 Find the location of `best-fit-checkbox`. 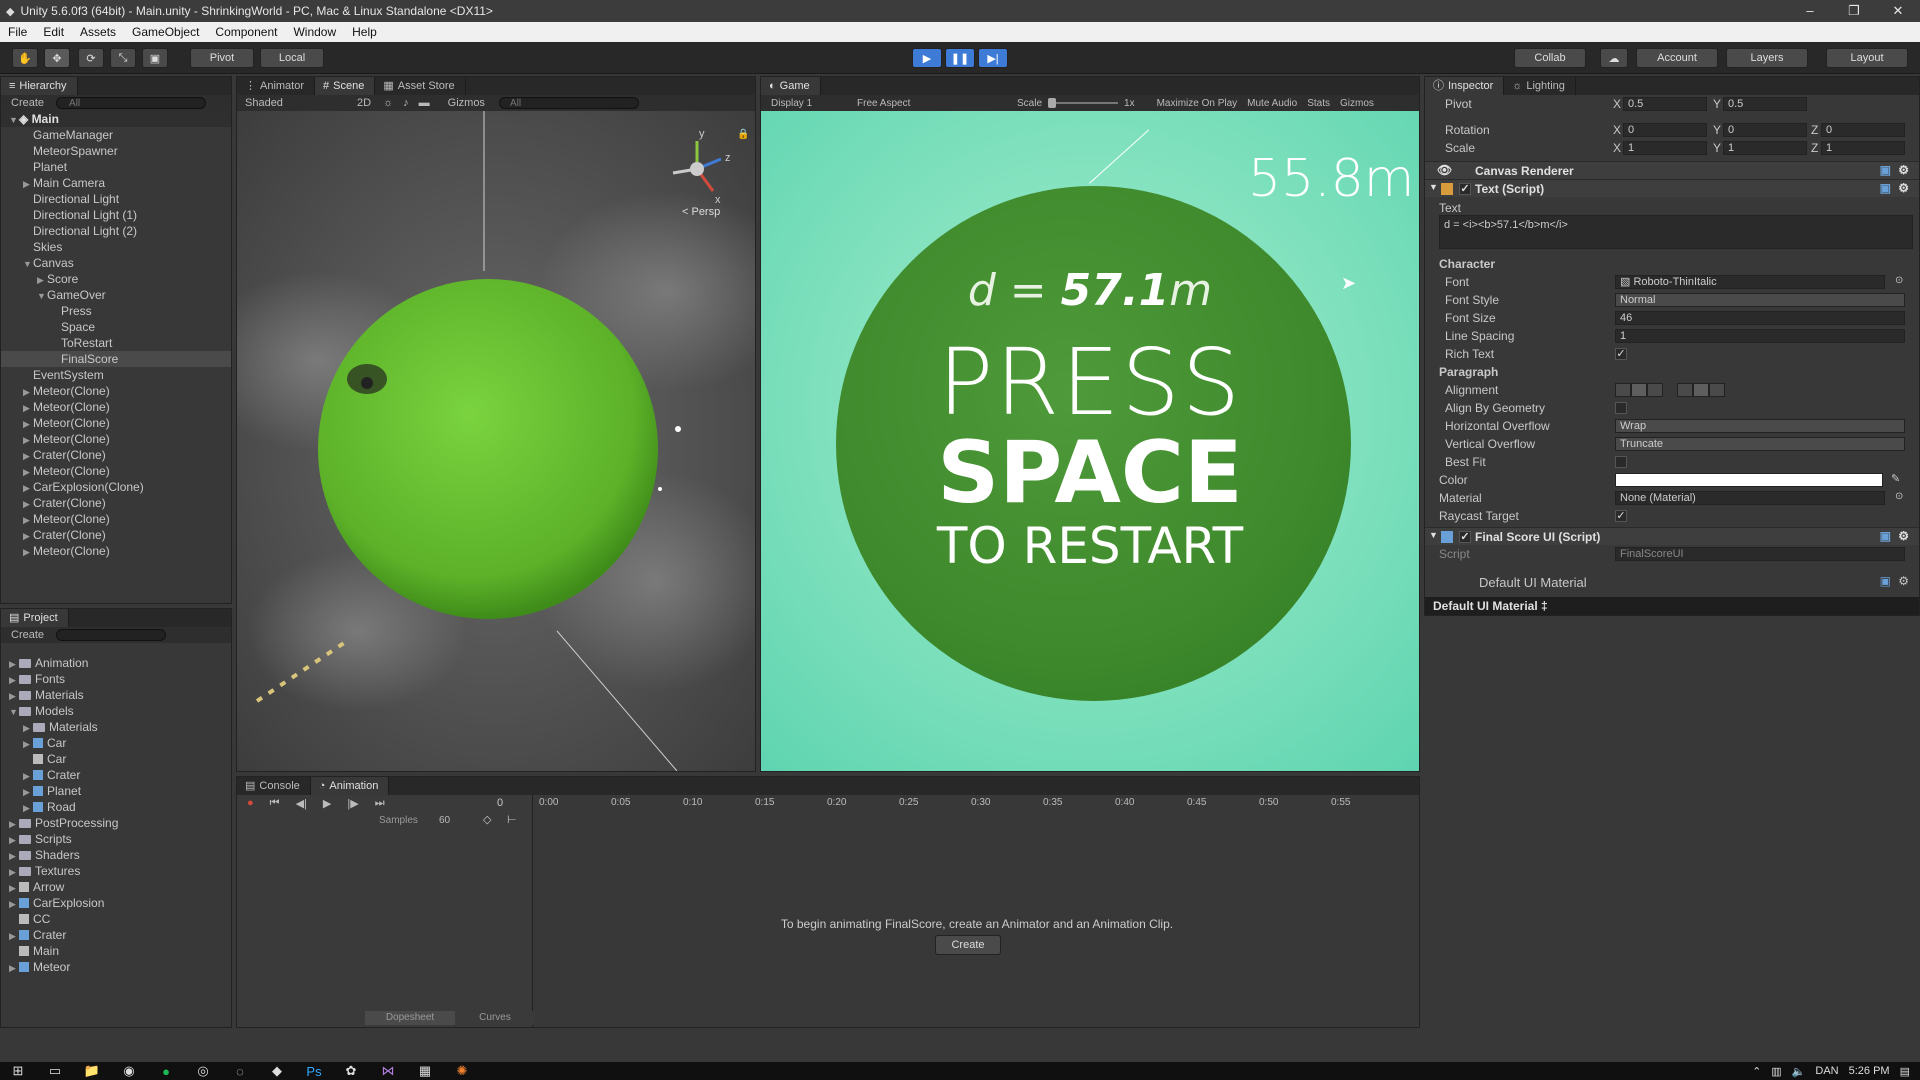

best-fit-checkbox is located at coordinates (1621, 462).